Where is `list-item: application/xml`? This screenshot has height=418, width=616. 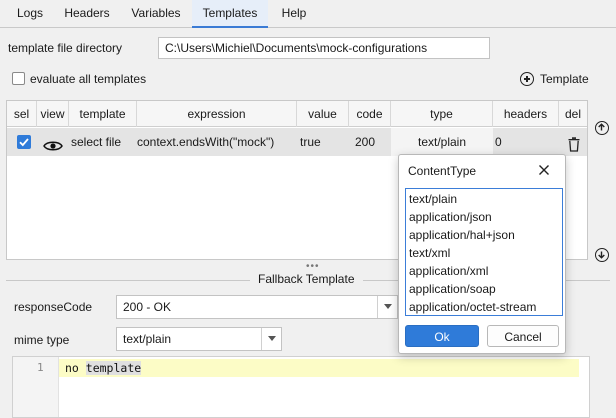
list-item: application/xml is located at coordinates (448, 271).